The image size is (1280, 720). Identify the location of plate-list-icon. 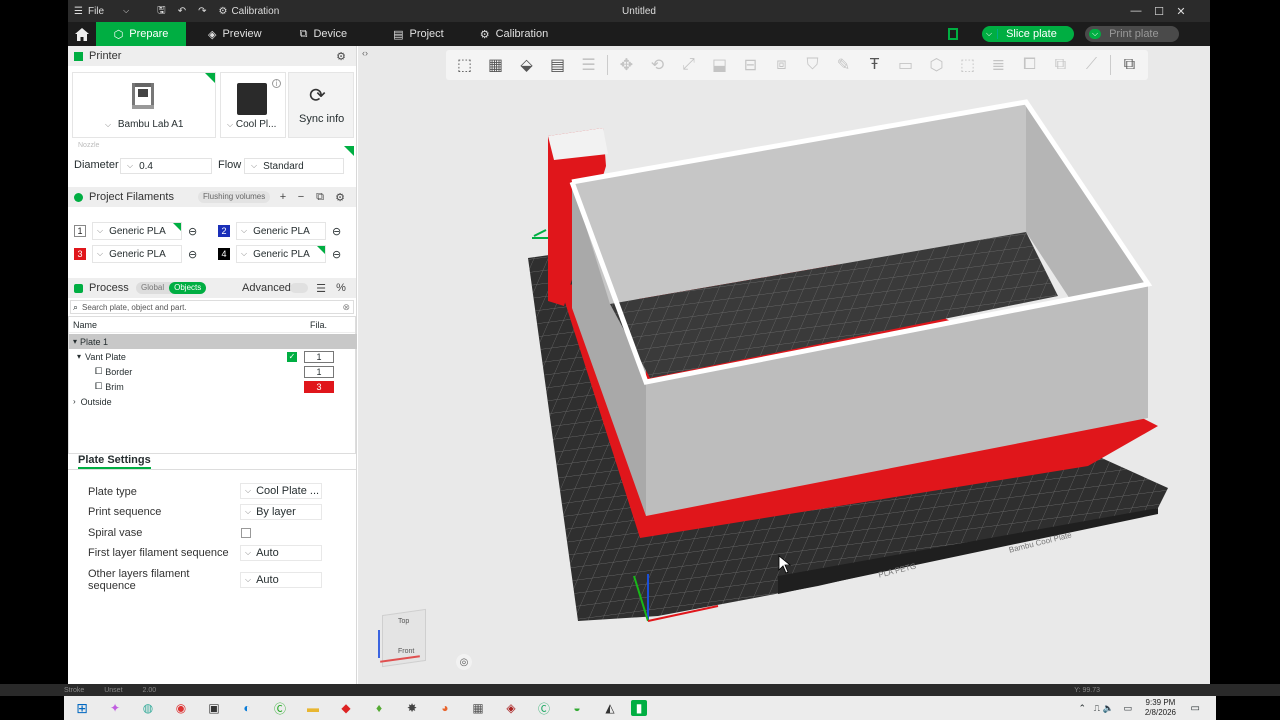
(953, 34).